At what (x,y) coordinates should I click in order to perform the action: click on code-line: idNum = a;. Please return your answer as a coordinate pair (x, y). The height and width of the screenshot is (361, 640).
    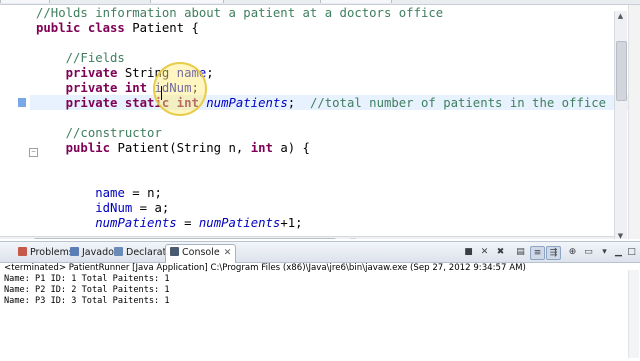
    Looking at the image, I should click on (102, 208).